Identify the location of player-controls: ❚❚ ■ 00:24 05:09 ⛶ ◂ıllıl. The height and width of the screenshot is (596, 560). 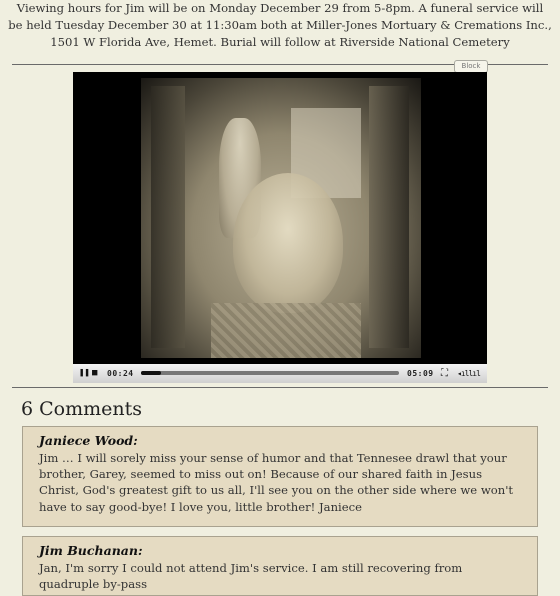
(280, 373).